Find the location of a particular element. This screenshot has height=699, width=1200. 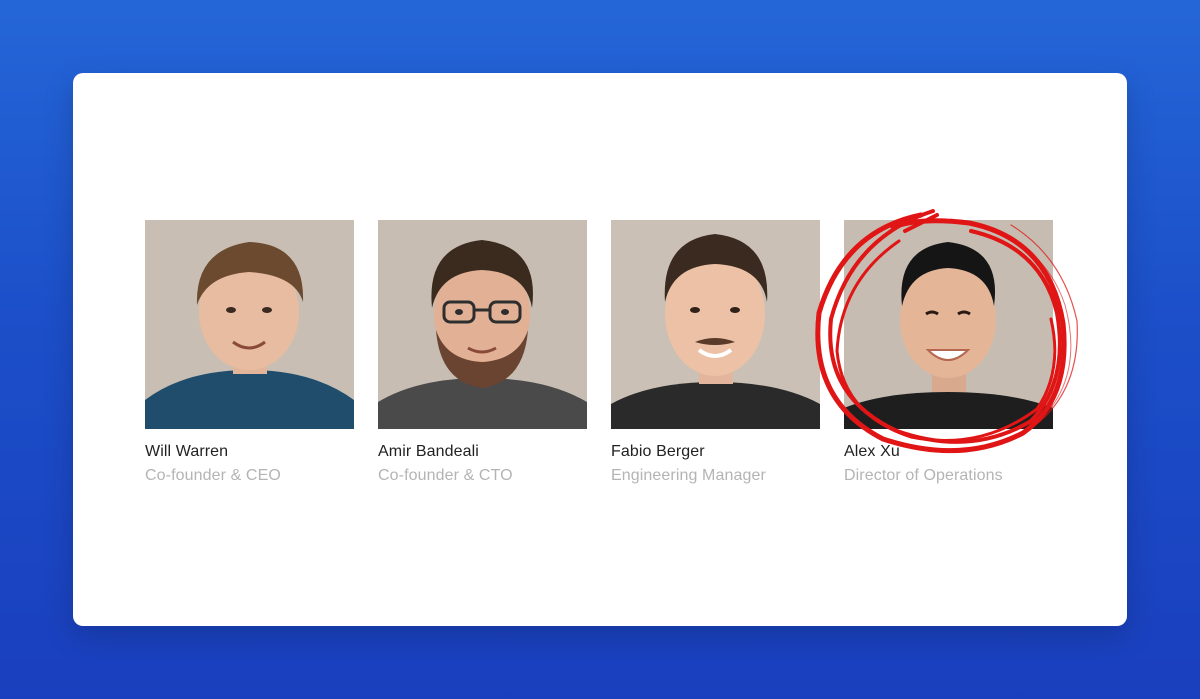

team-member-alex-xu: Alex Xu Director of Operations is located at coordinates (948, 352).